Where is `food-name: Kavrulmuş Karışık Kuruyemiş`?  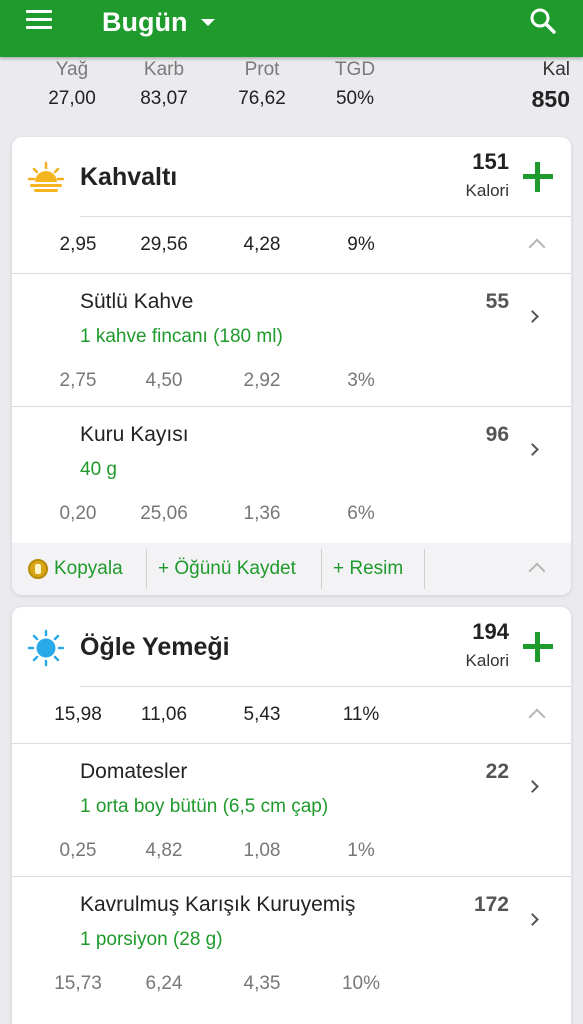
food-name: Kavrulmuş Karışık Kuruyemiş is located at coordinates (218, 904).